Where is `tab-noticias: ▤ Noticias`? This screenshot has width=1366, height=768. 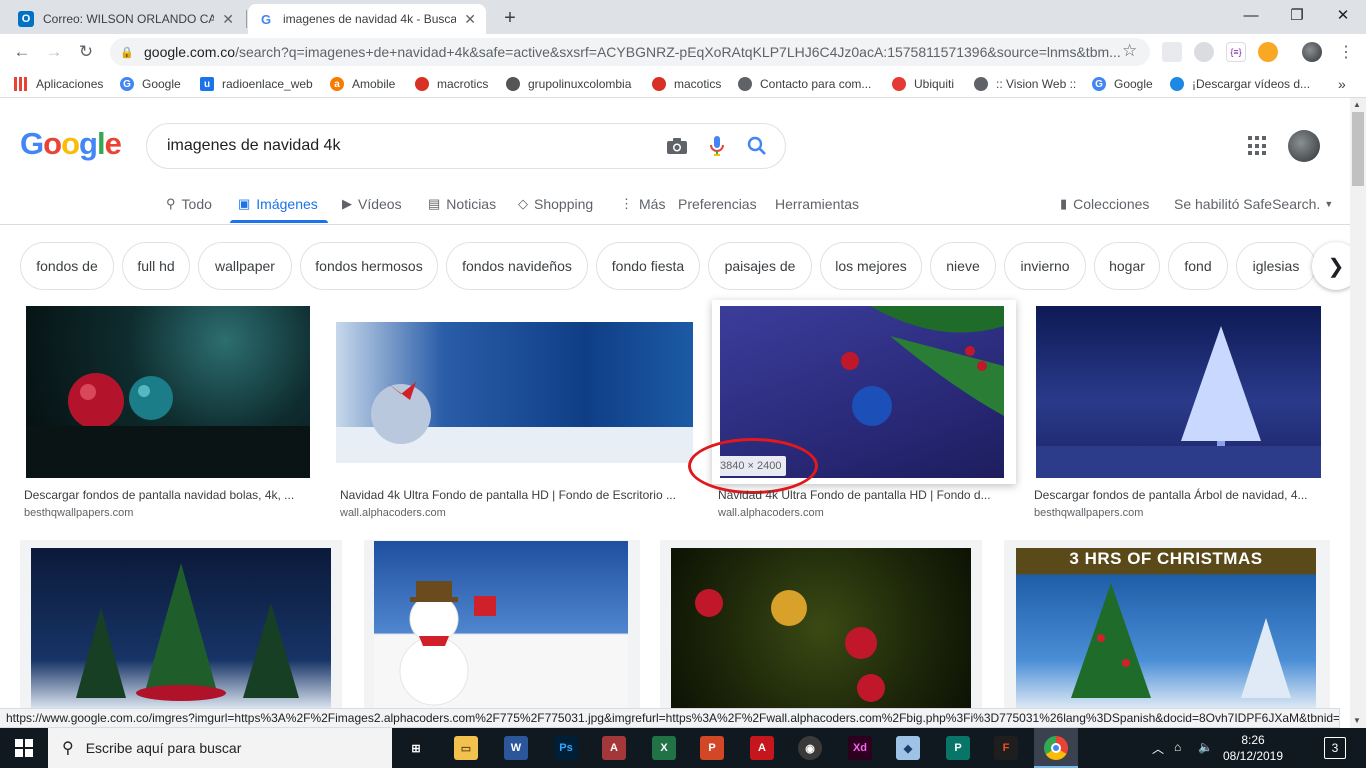 tab-noticias: ▤ Noticias is located at coordinates (462, 204).